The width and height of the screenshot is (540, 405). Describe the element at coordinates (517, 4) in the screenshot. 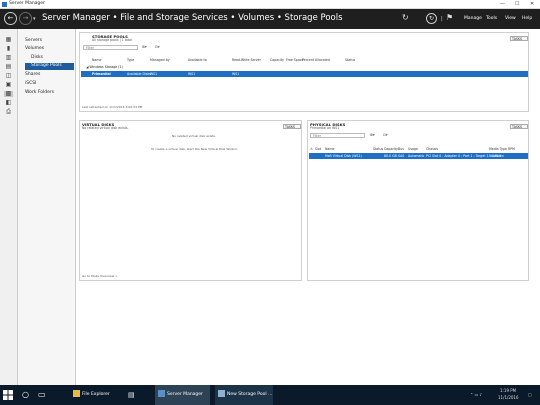

I see `maximize-button: ☐` at that location.